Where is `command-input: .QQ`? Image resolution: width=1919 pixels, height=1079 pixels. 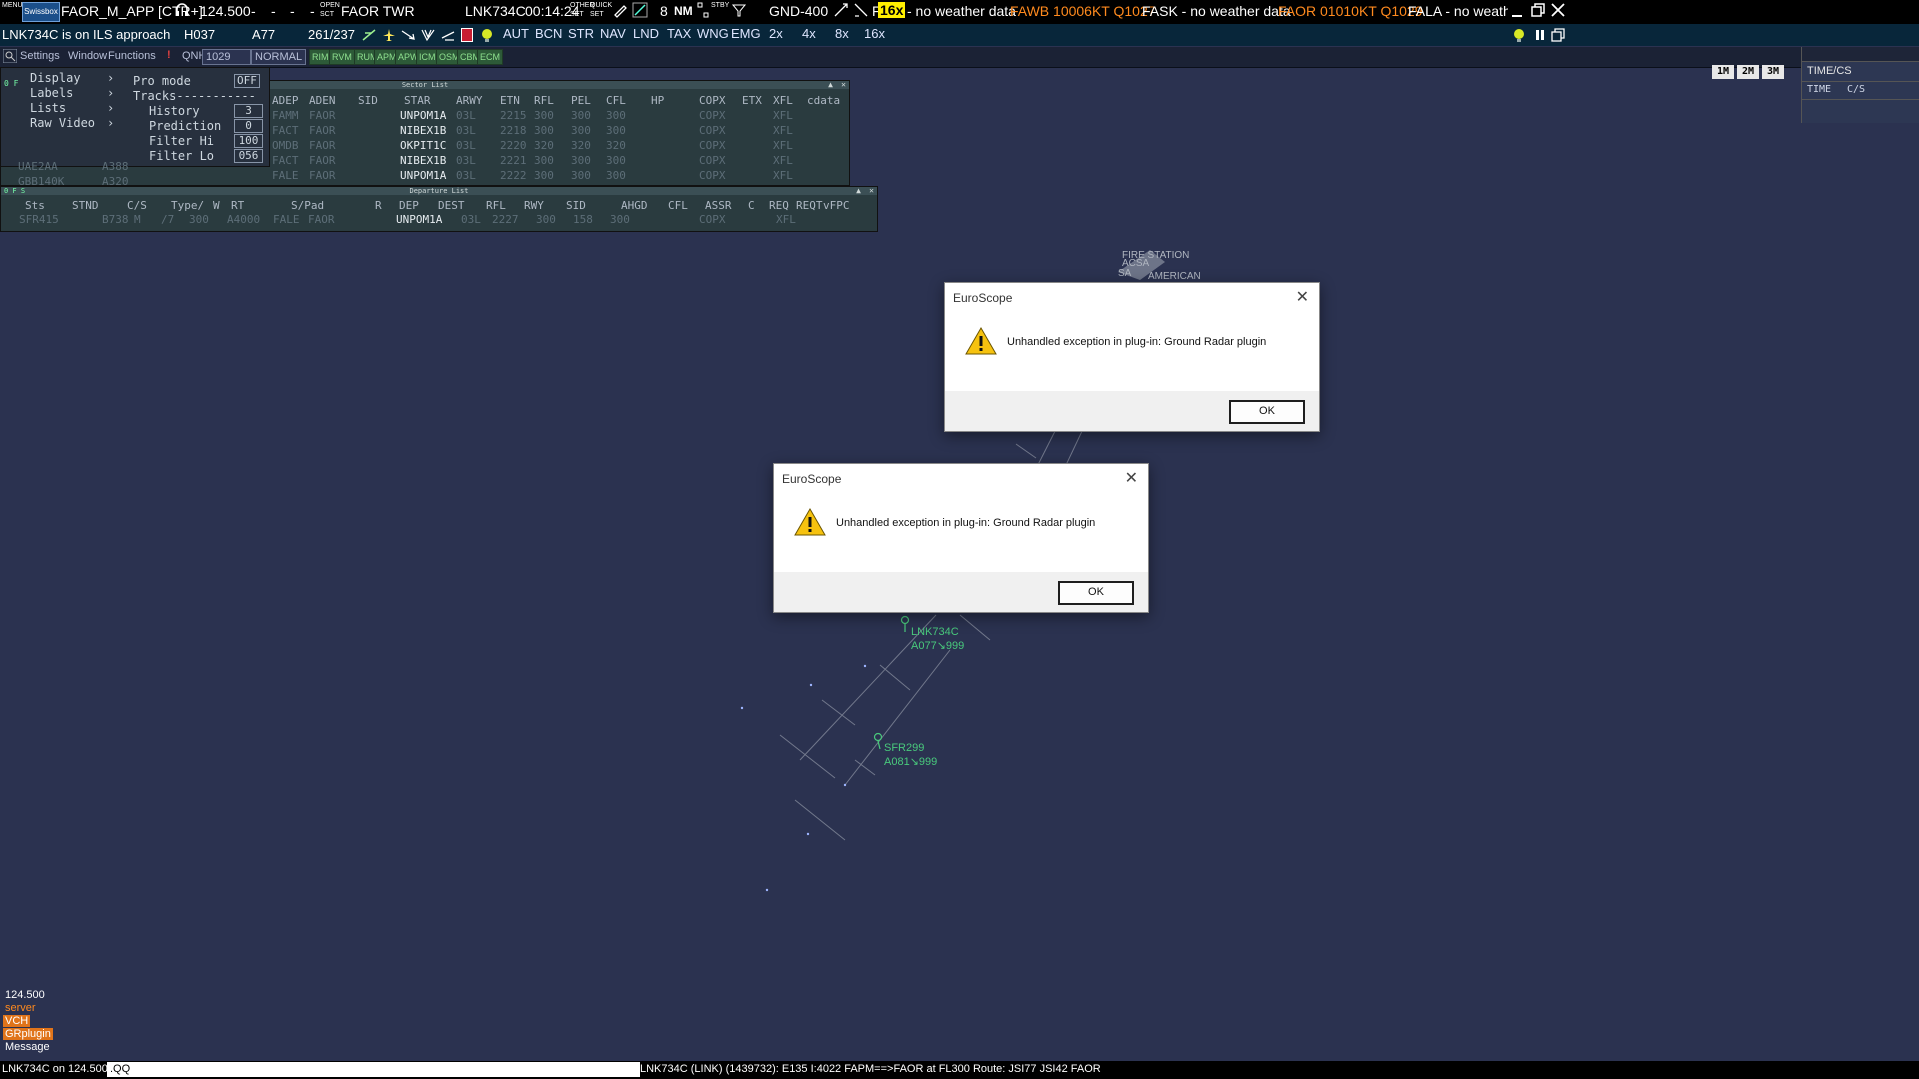 command-input: .QQ is located at coordinates (373, 1069).